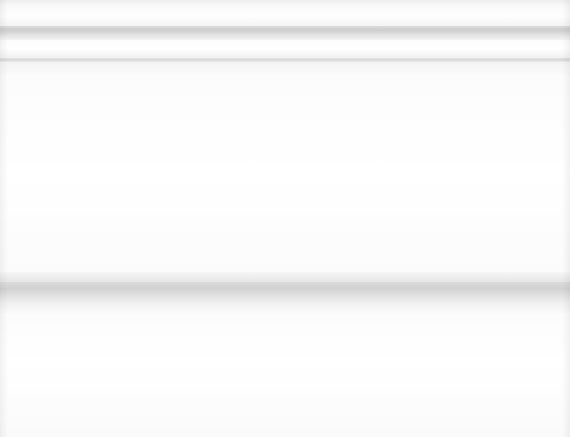  What do you see at coordinates (285, 293) in the screenshot?
I see `lower-groove` at bounding box center [285, 293].